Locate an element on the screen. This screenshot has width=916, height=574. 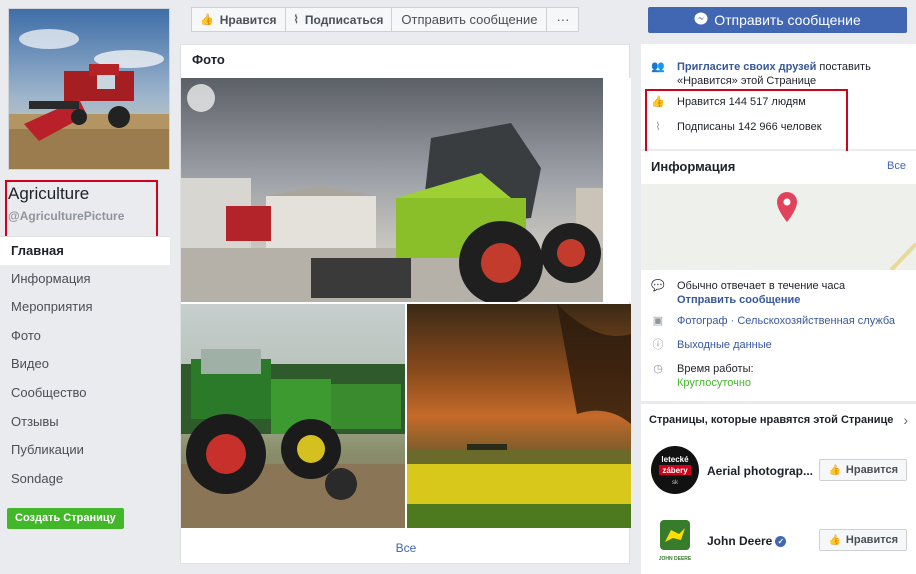
messenger-icon is located at coordinates (701, 20).